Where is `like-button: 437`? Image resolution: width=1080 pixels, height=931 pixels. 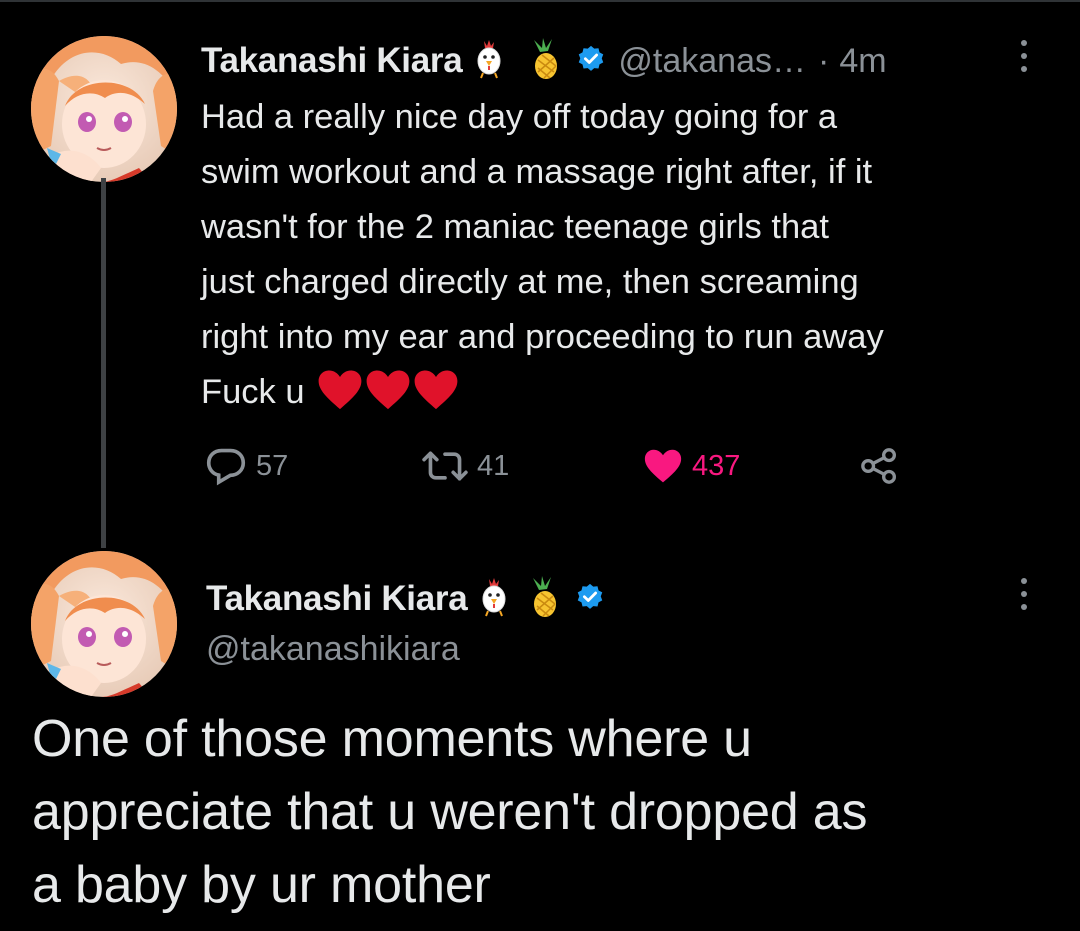 like-button: 437 is located at coordinates (691, 466).